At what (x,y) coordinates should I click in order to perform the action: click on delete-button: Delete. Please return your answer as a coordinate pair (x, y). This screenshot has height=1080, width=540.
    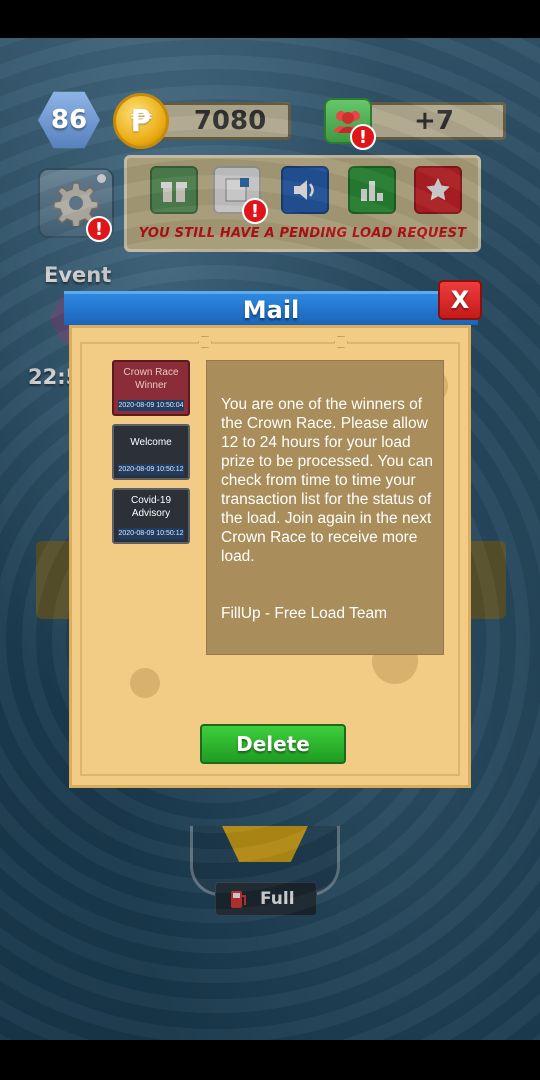
    Looking at the image, I should click on (273, 744).